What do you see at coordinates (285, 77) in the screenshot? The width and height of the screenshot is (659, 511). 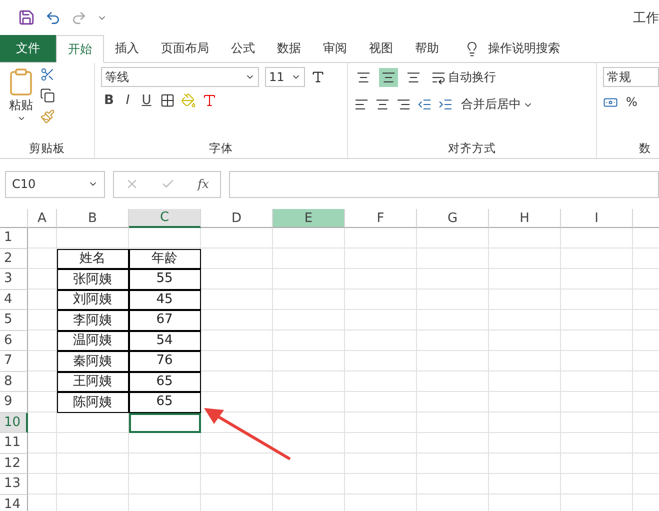 I see `font-size-field: 11` at bounding box center [285, 77].